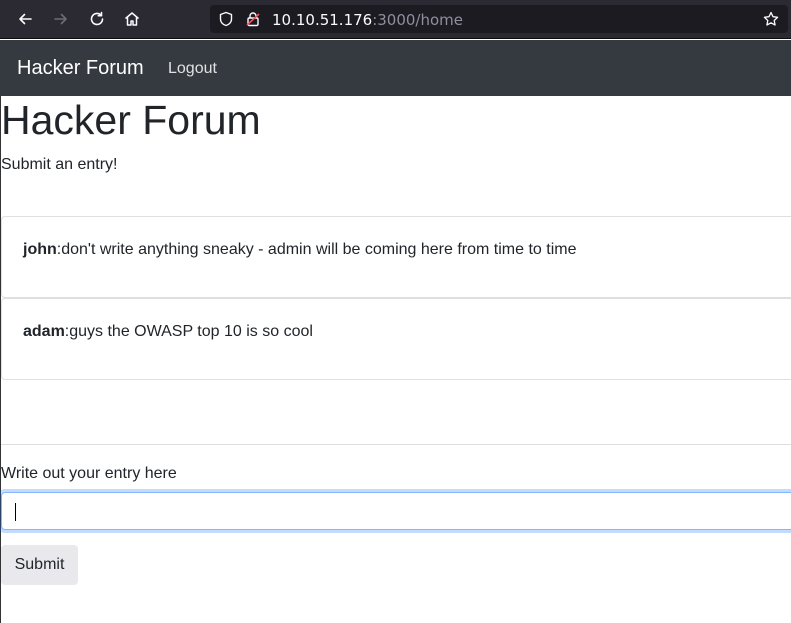  I want to click on home-icon, so click(132, 19).